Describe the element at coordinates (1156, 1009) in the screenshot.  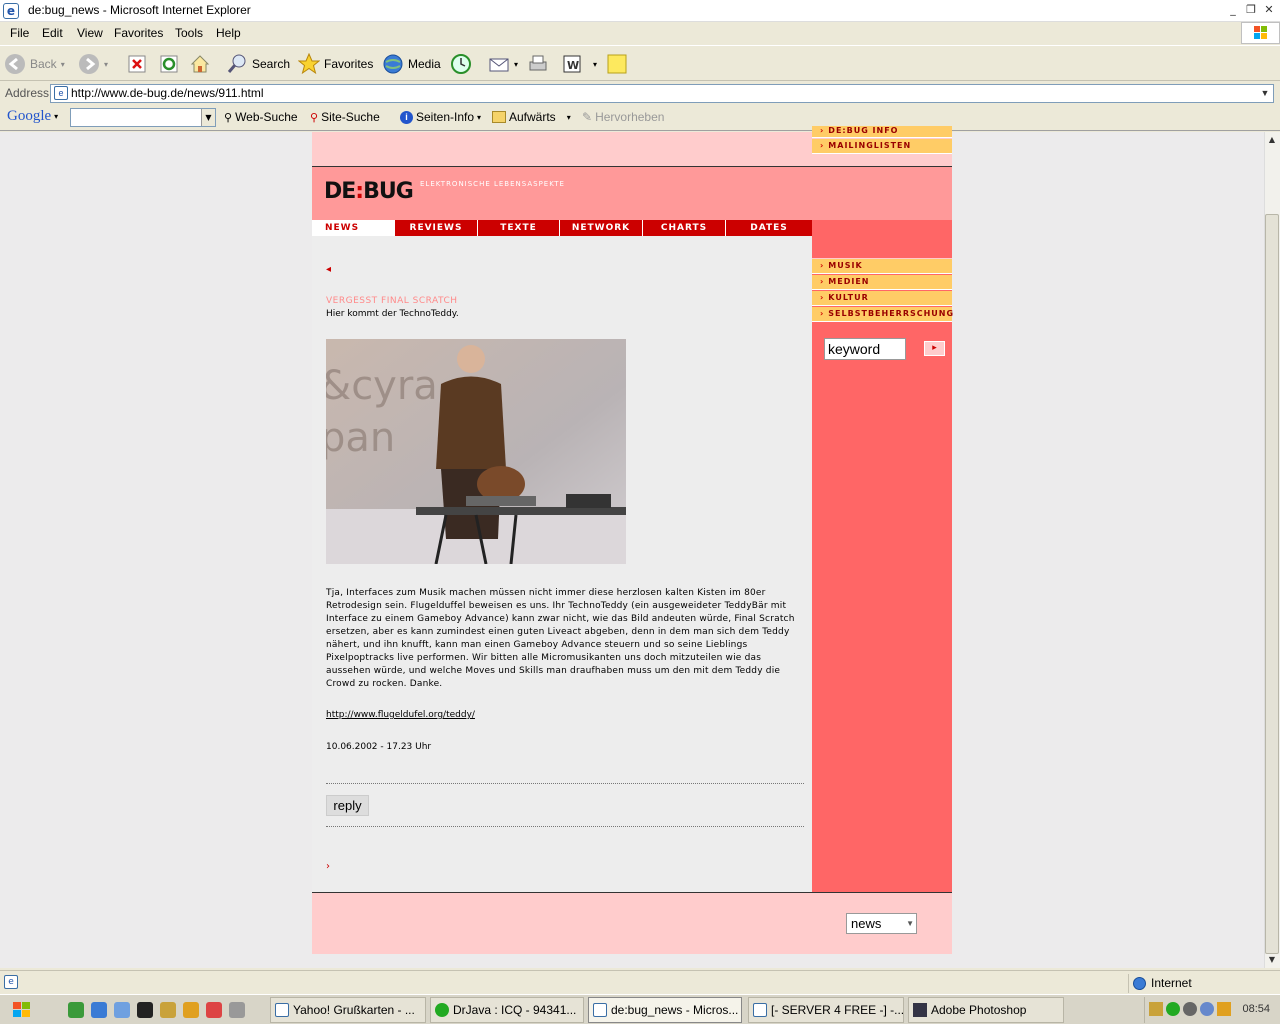
I see `tray-winamp-icon` at that location.